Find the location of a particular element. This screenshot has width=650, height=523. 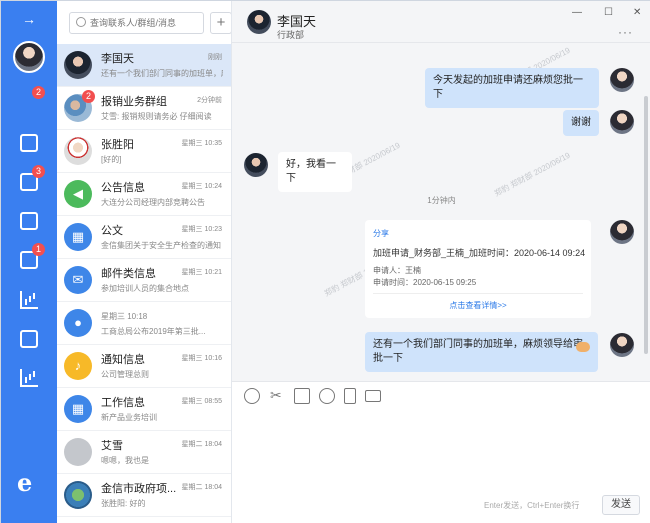

share-tag: 分享 is located at coordinates (381, 233).